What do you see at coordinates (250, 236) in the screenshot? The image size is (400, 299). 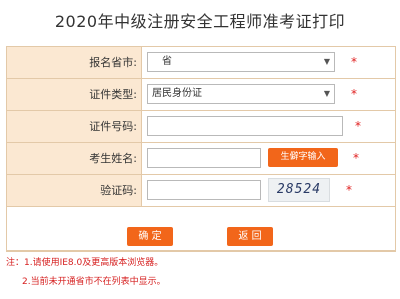 I see `back-button: 返 回` at bounding box center [250, 236].